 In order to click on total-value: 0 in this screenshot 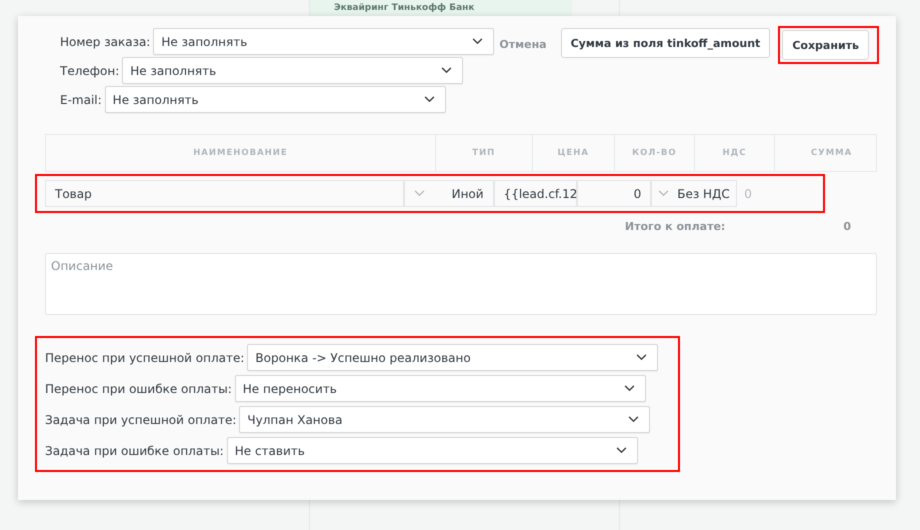, I will do `click(847, 226)`.